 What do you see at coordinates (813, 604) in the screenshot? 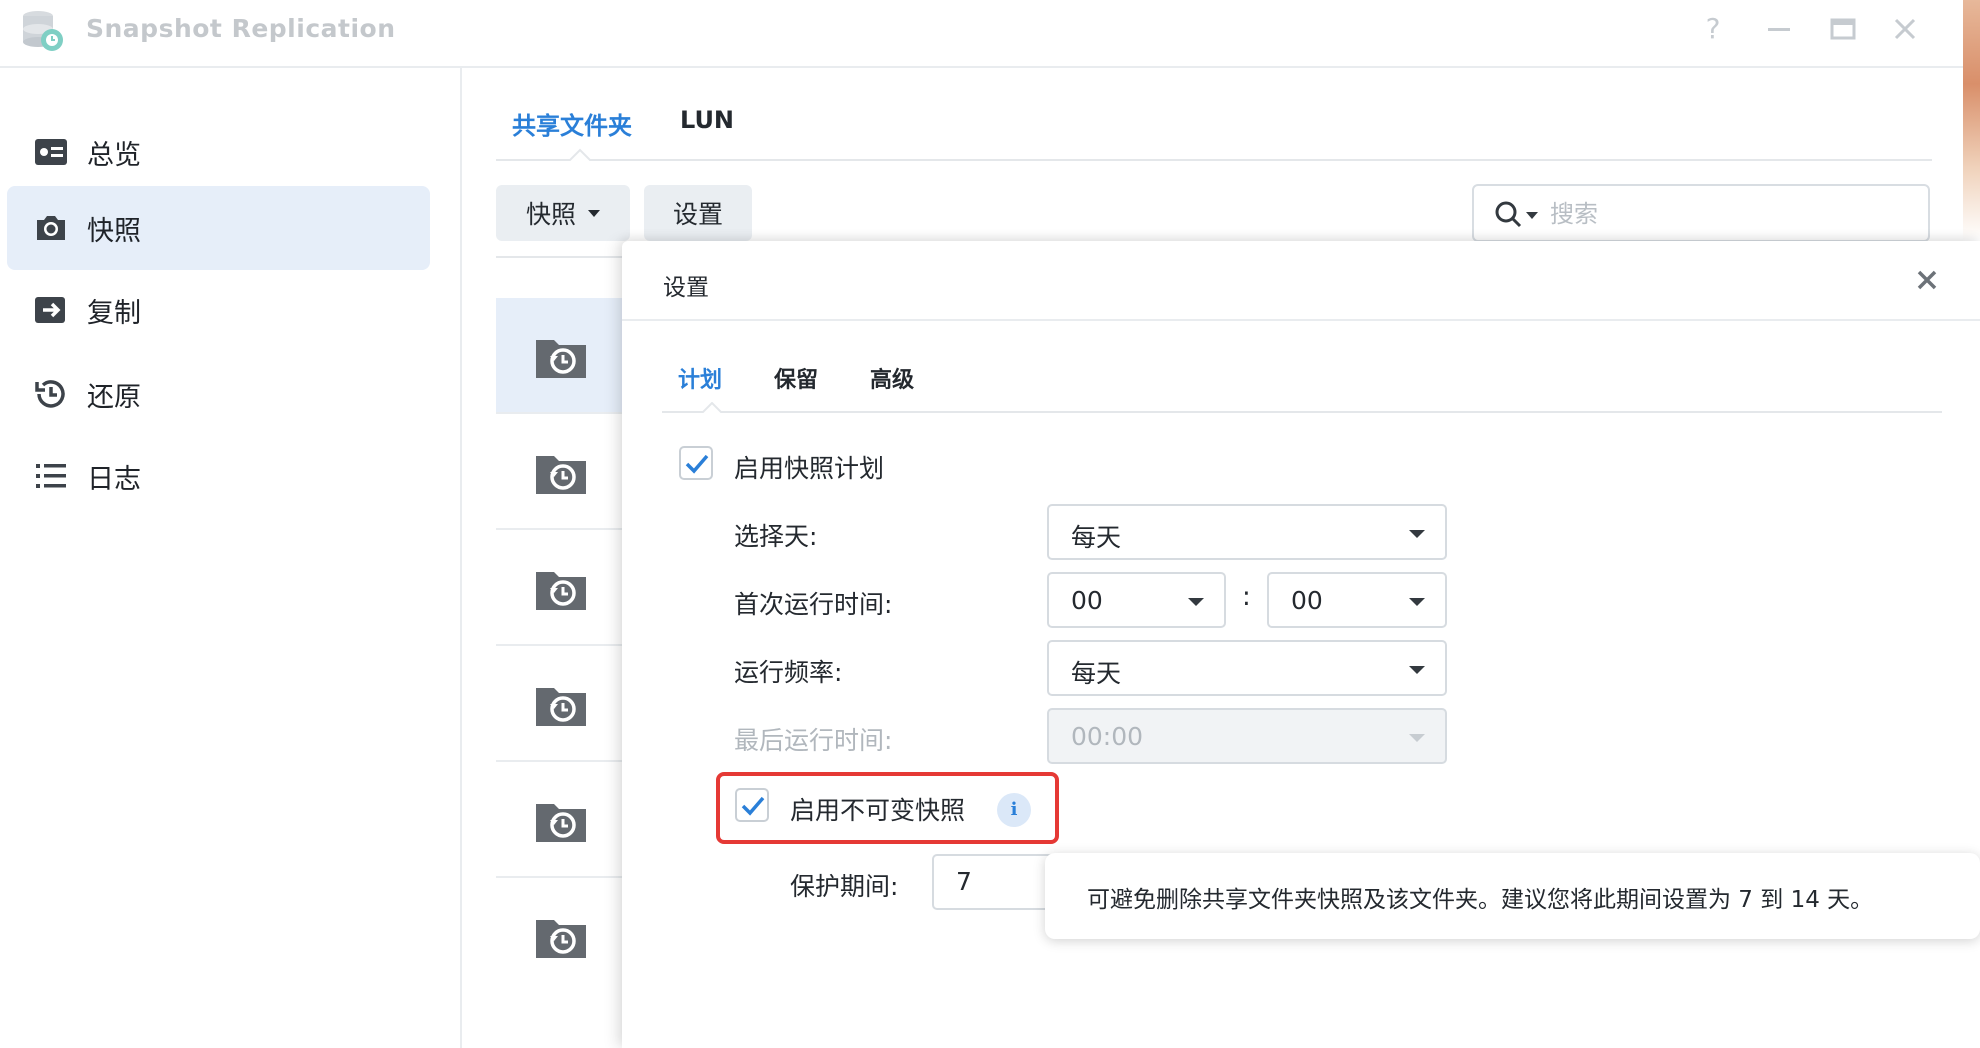
I see `first-run-time-label: 首次运行时间:` at bounding box center [813, 604].